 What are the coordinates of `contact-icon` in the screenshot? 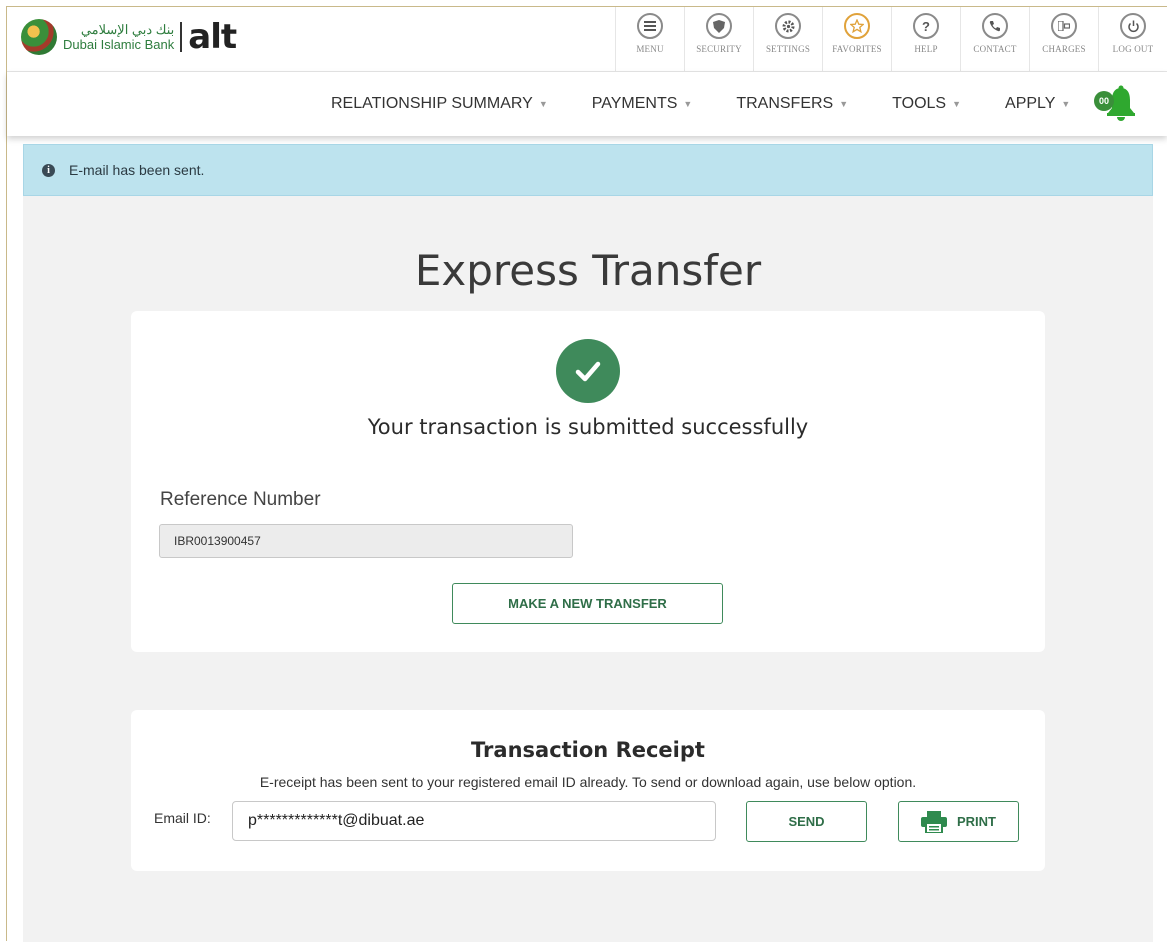 It's located at (995, 26).